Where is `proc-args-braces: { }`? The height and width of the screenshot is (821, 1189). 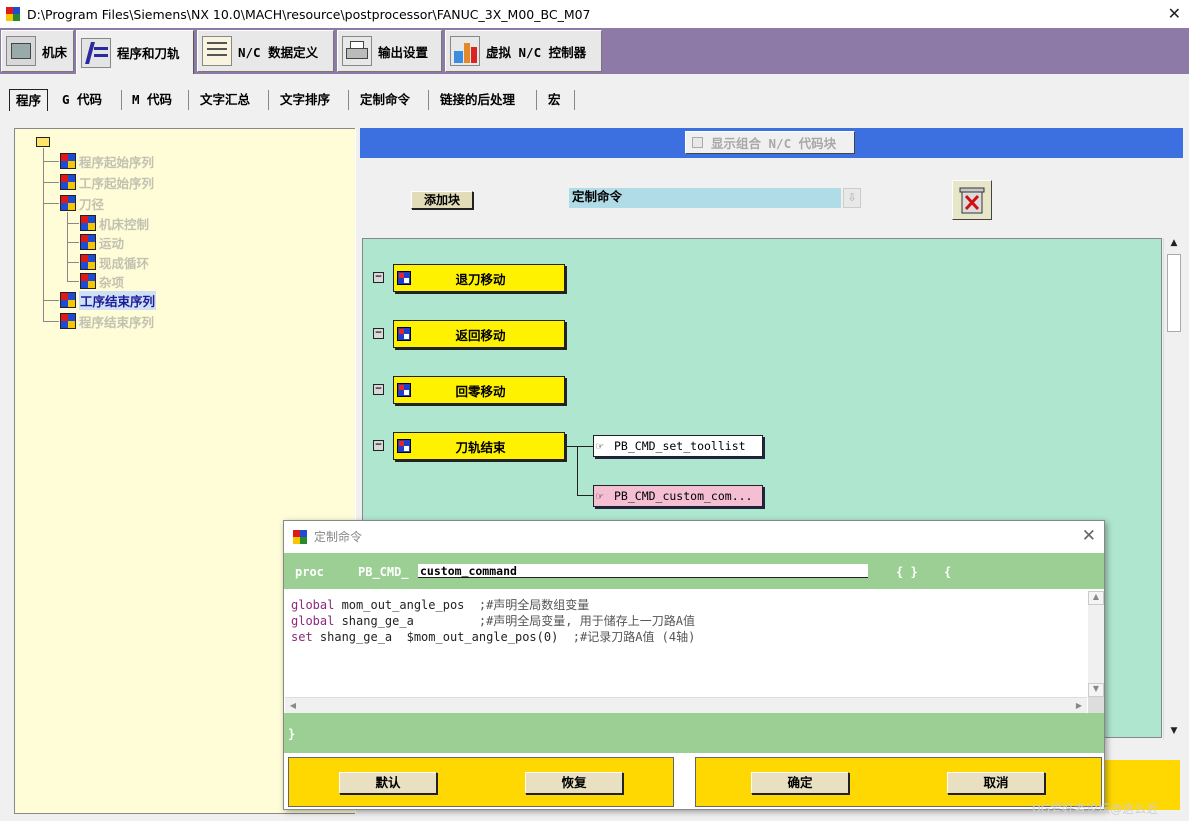 proc-args-braces: { } is located at coordinates (907, 572).